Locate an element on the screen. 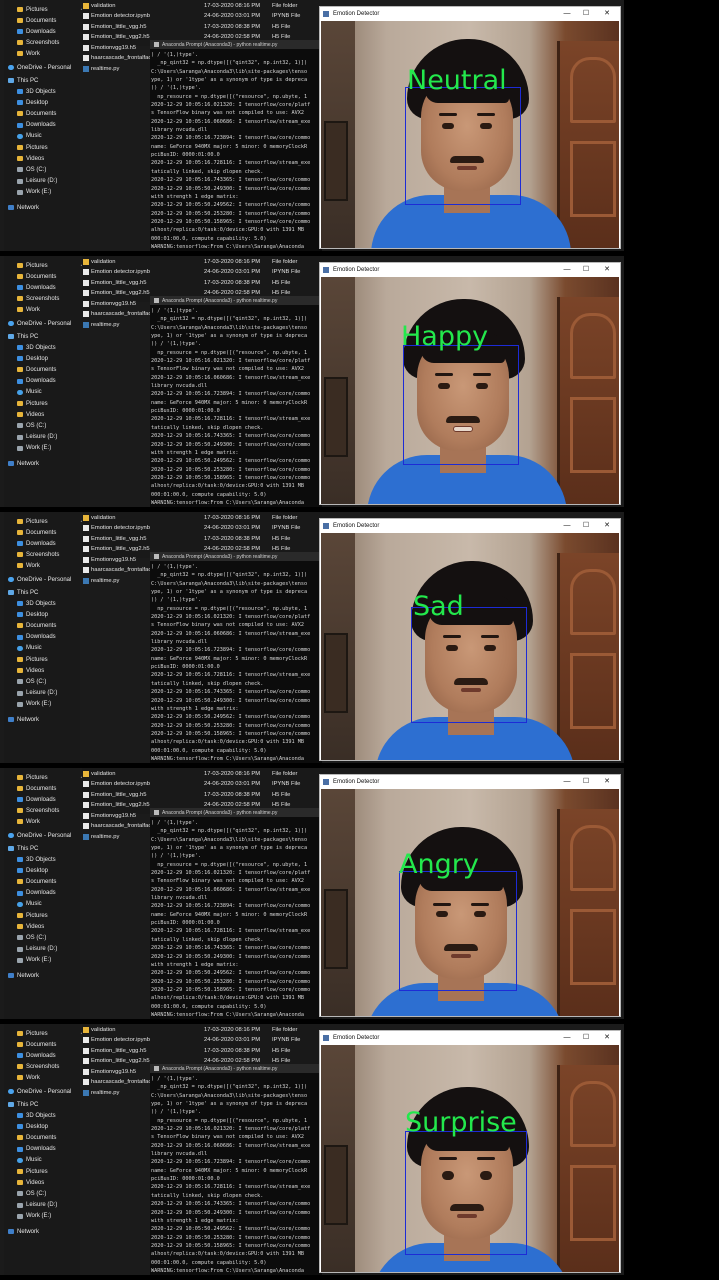 Image resolution: width=719 pixels, height=1280 pixels. emotion-detector-window: Emotion Detector — ☐ ✕ Surprise is located at coordinates (470, 1151).